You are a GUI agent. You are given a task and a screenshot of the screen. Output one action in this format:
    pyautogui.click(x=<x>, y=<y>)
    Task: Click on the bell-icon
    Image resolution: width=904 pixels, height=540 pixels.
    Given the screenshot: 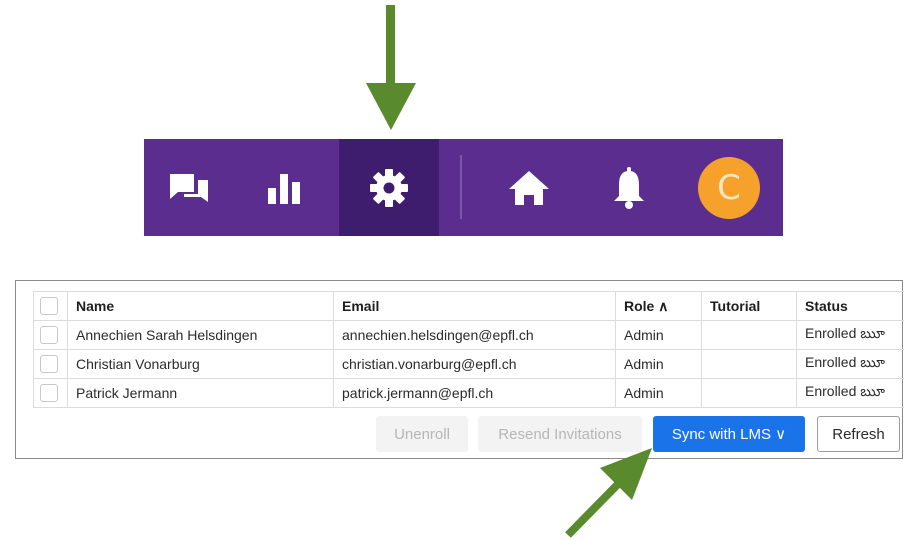 What is the action you would take?
    pyautogui.click(x=629, y=188)
    